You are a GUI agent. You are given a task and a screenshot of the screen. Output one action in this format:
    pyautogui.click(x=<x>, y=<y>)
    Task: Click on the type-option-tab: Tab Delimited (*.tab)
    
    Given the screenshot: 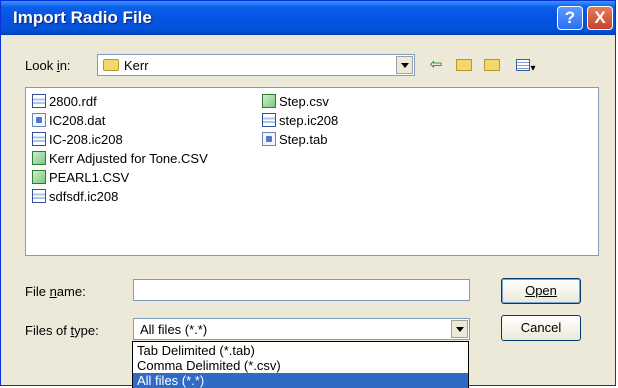 What is the action you would take?
    pyautogui.click(x=300, y=350)
    